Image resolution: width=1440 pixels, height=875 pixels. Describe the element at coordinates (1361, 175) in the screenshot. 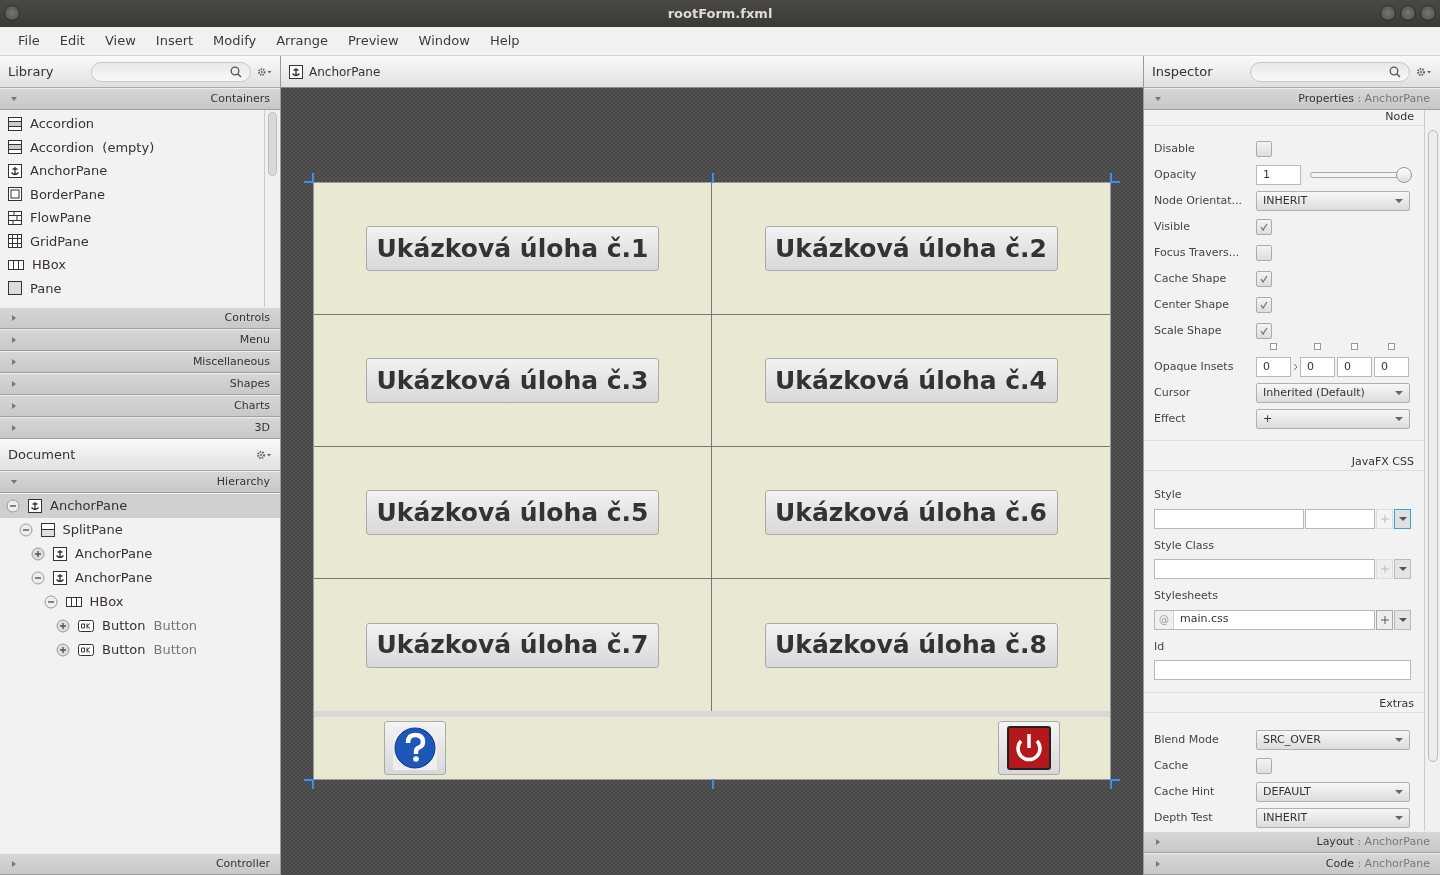

I see `slider` at that location.